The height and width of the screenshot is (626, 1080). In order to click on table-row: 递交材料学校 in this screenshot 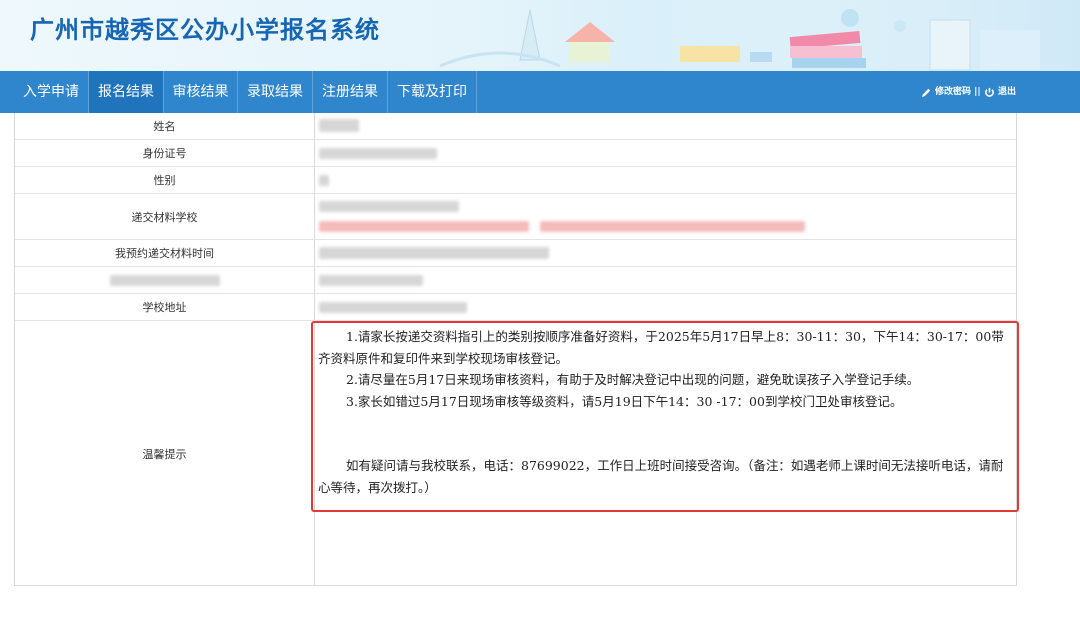, I will do `click(515, 217)`.